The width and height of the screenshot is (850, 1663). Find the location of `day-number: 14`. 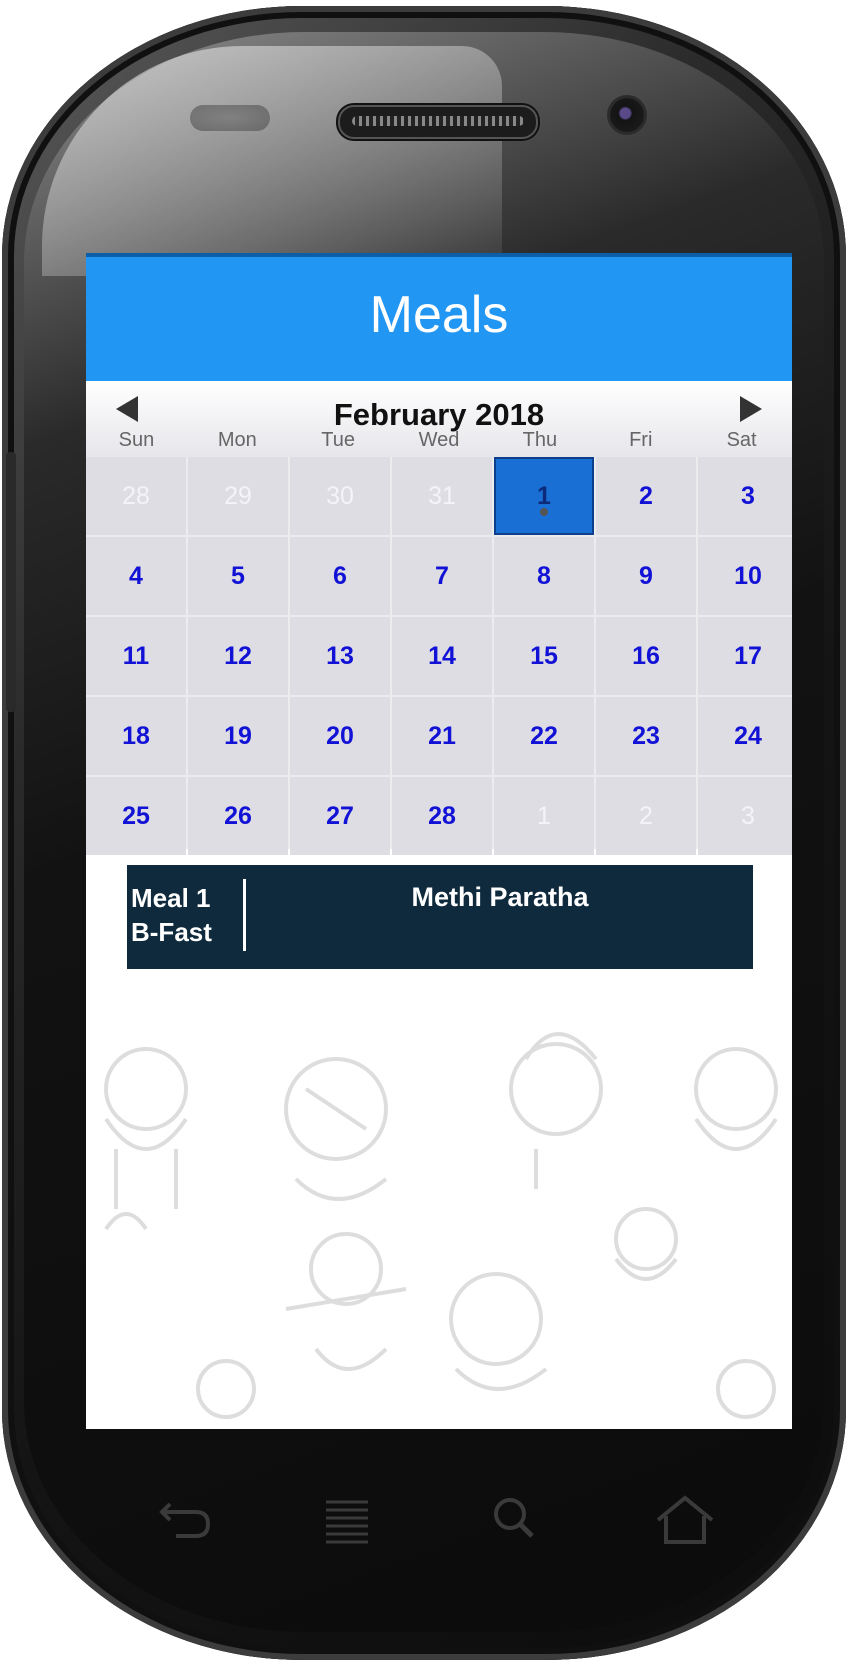

day-number: 14 is located at coordinates (442, 655).